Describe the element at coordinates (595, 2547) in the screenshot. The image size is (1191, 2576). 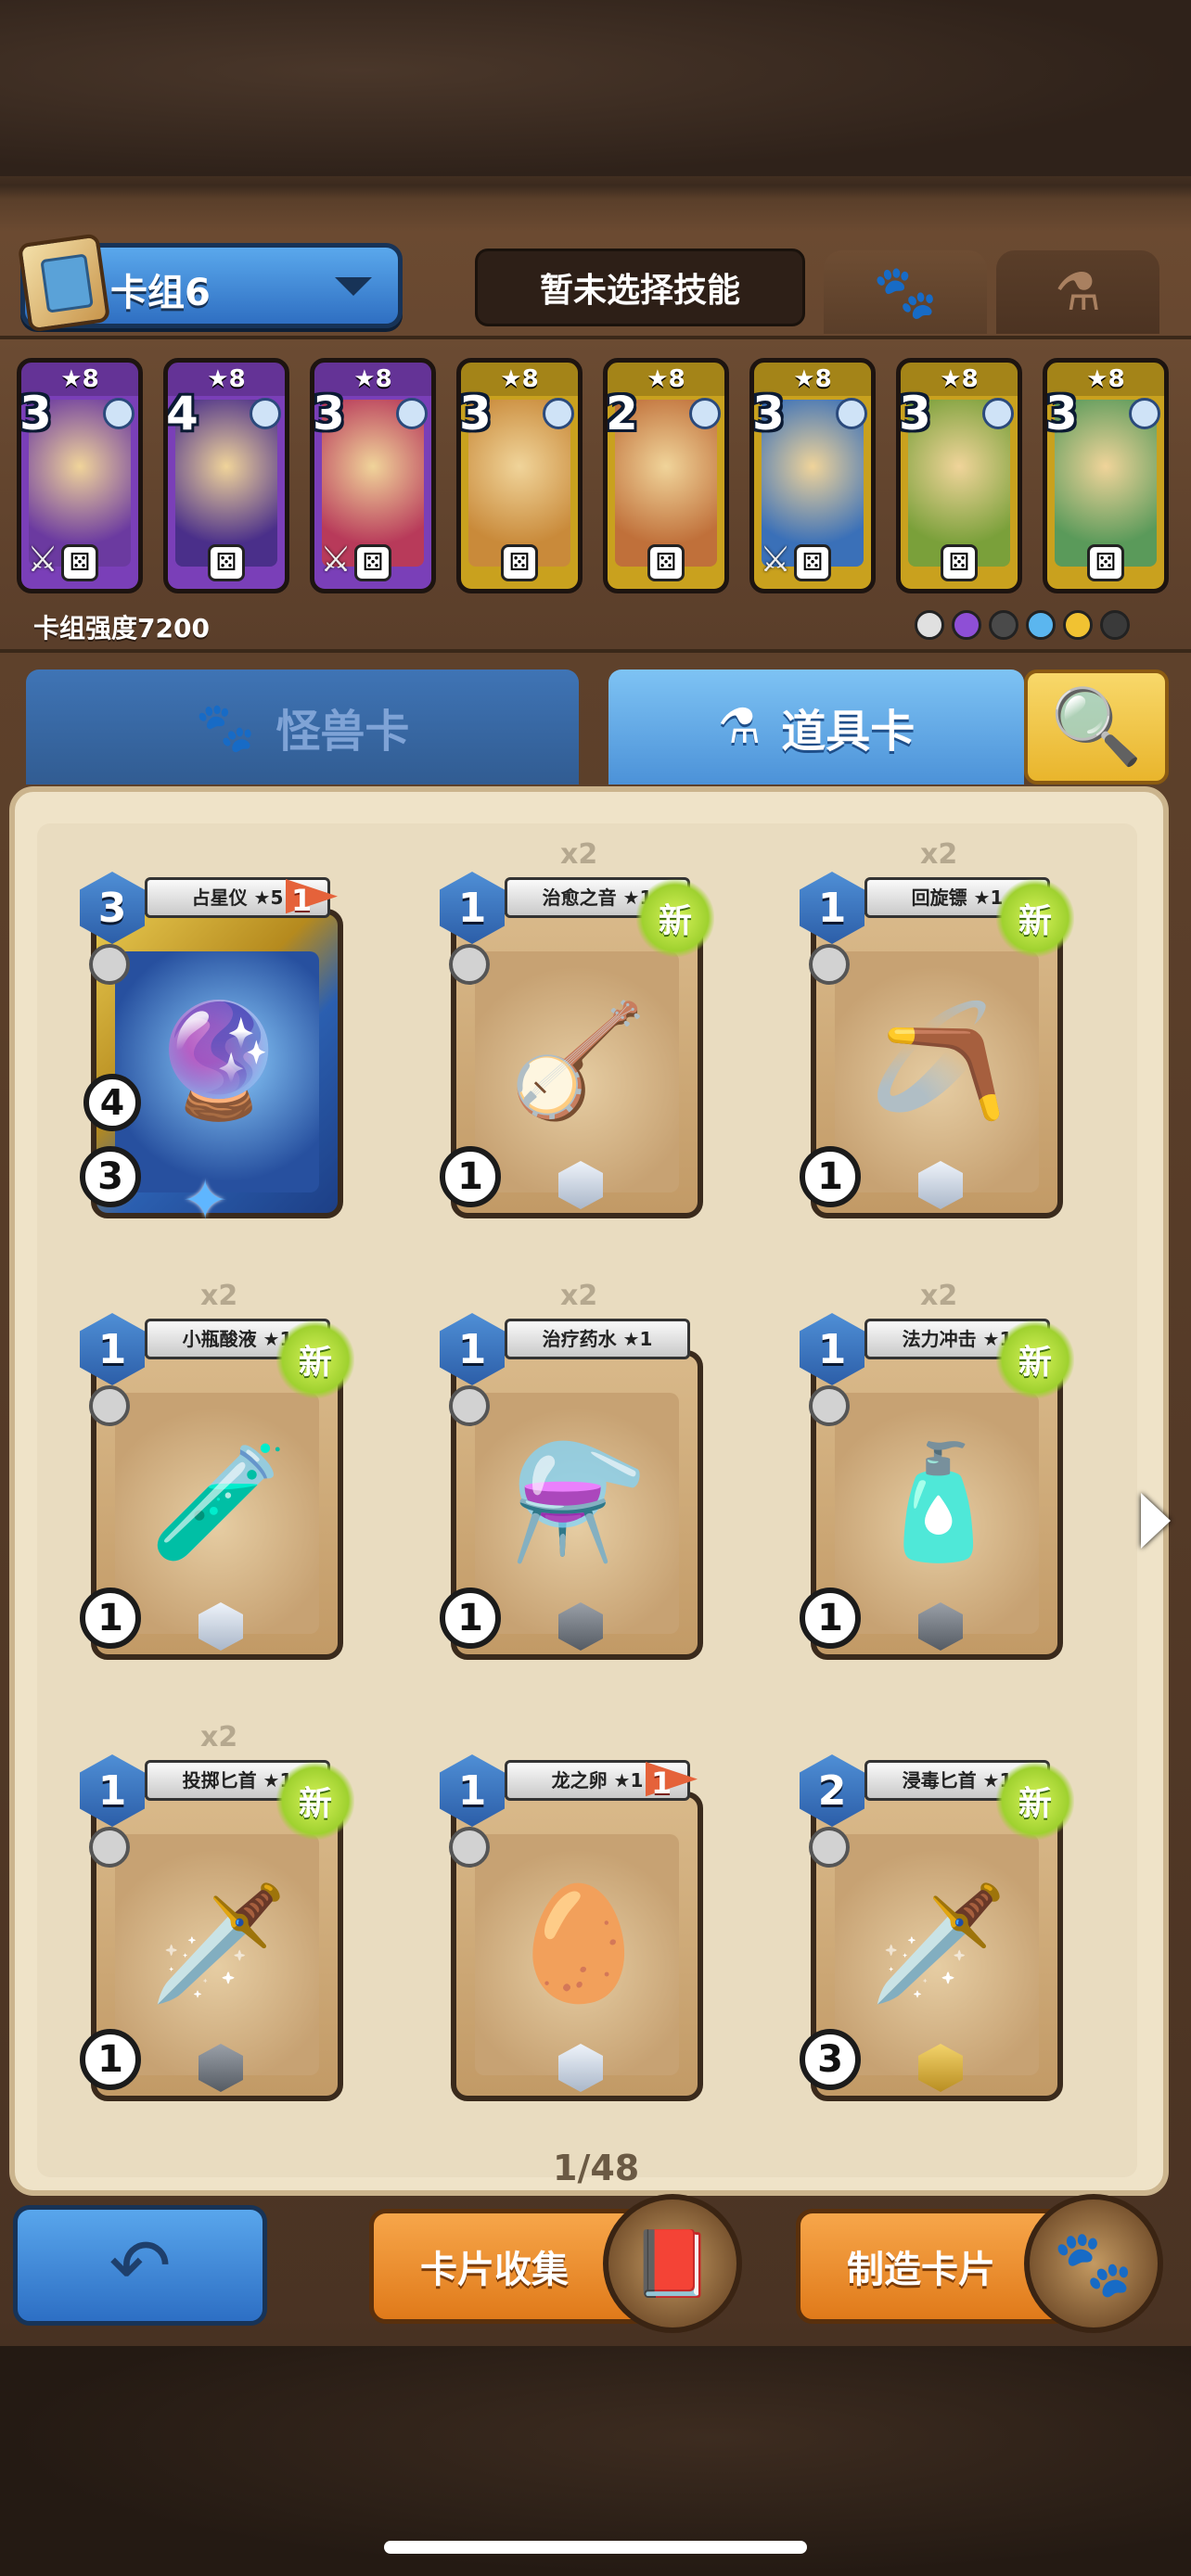
I see `home-indicator` at that location.